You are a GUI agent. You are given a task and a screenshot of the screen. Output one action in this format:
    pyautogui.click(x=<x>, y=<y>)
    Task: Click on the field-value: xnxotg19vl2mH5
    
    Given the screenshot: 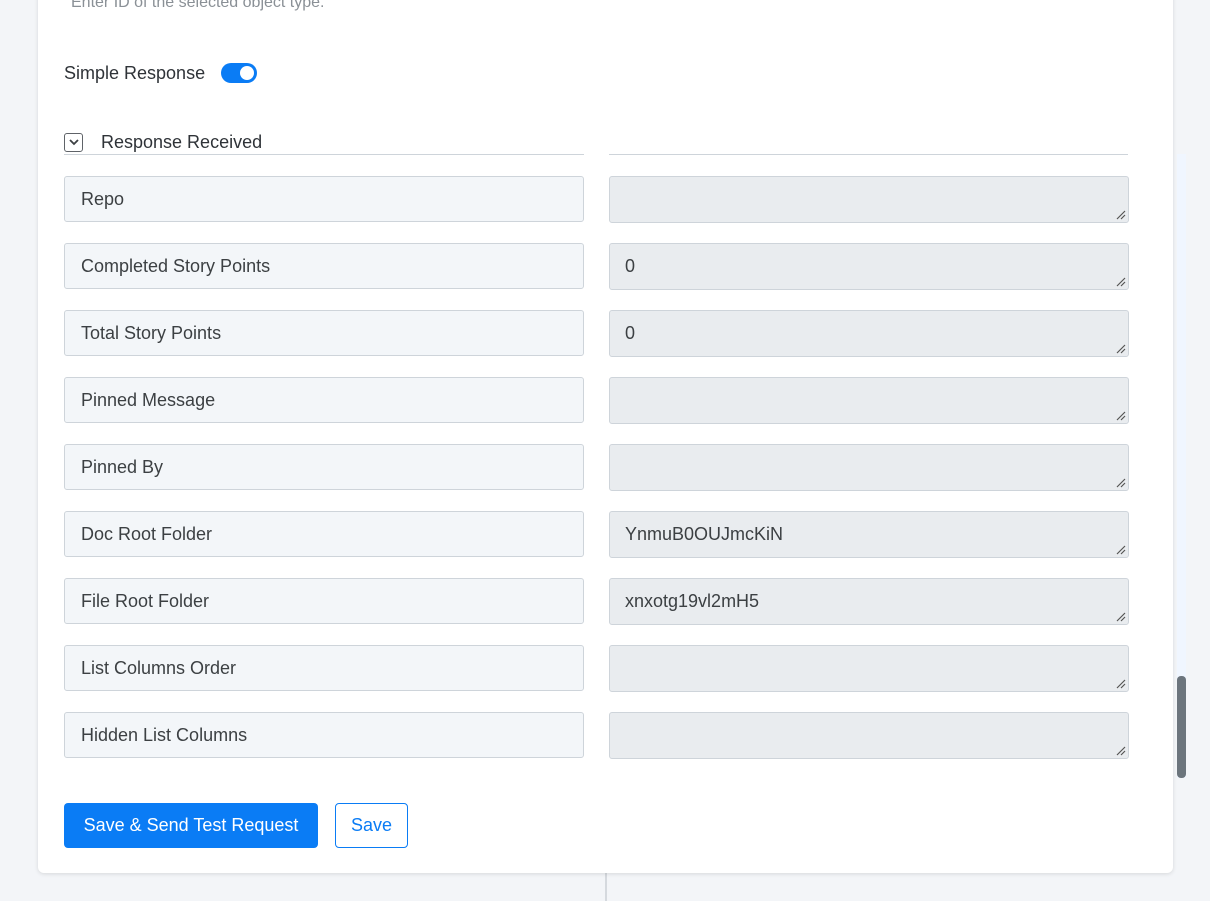 What is the action you would take?
    pyautogui.click(x=869, y=601)
    